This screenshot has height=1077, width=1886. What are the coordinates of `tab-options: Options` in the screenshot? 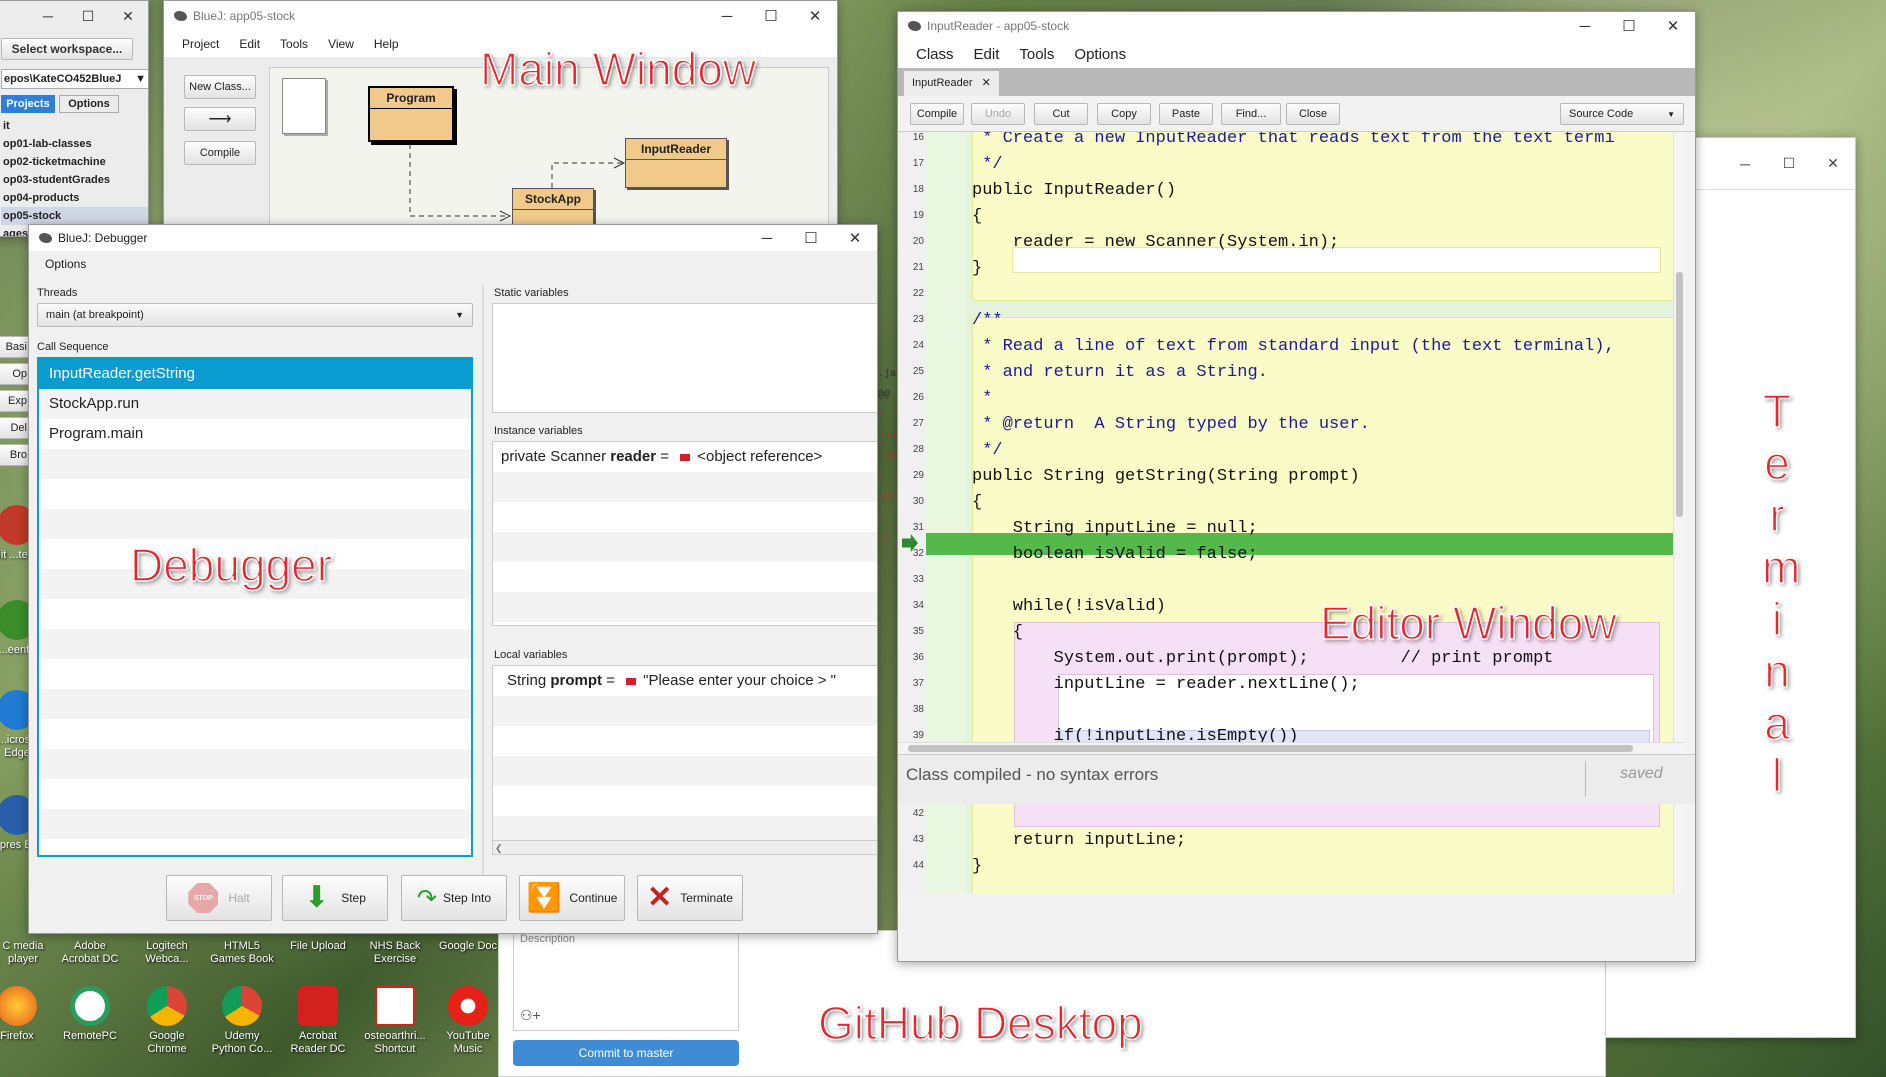 It's located at (89, 104).